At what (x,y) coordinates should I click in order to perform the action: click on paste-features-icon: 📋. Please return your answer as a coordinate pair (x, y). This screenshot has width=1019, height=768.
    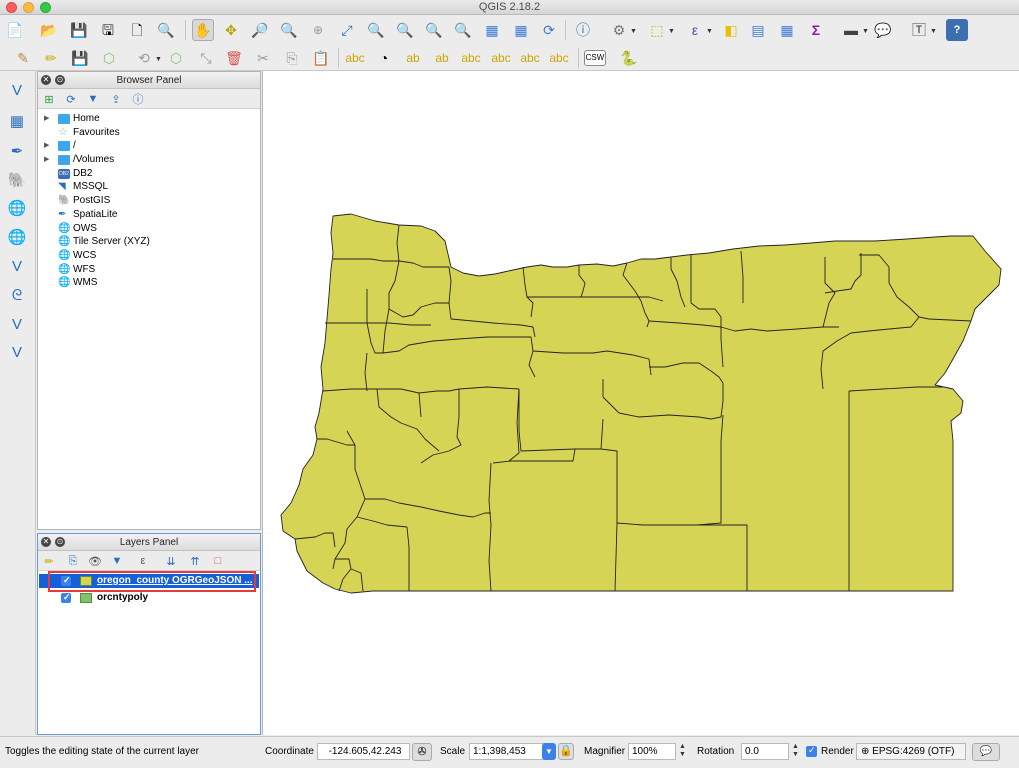
    Looking at the image, I should click on (321, 58).